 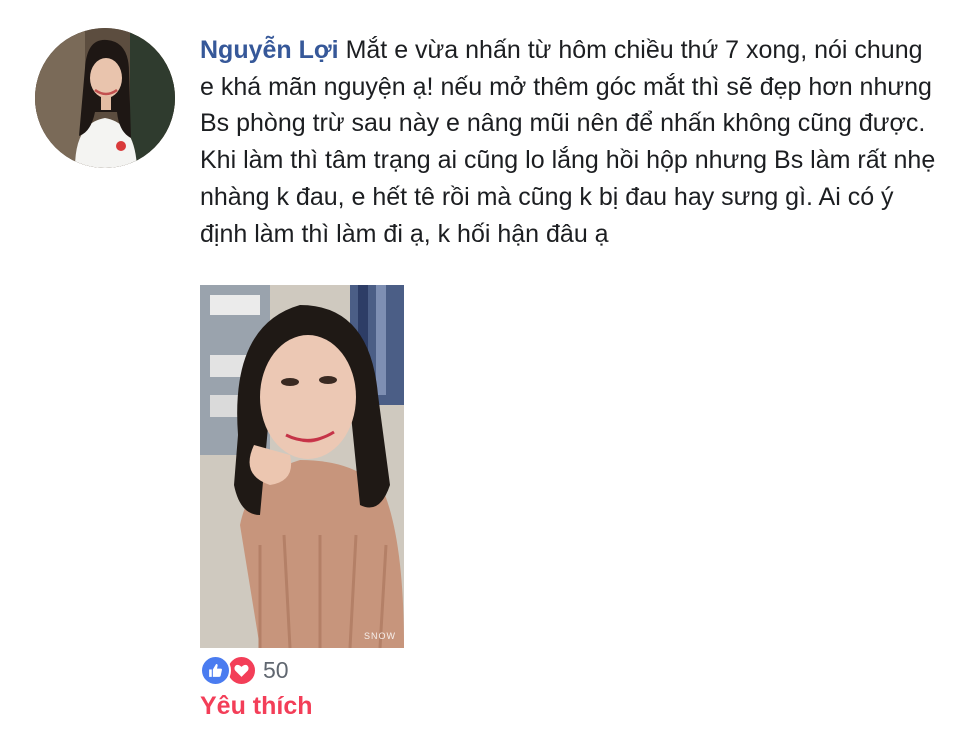 What do you see at coordinates (256, 706) in the screenshot?
I see `love-reaction-button: Yêu thích` at bounding box center [256, 706].